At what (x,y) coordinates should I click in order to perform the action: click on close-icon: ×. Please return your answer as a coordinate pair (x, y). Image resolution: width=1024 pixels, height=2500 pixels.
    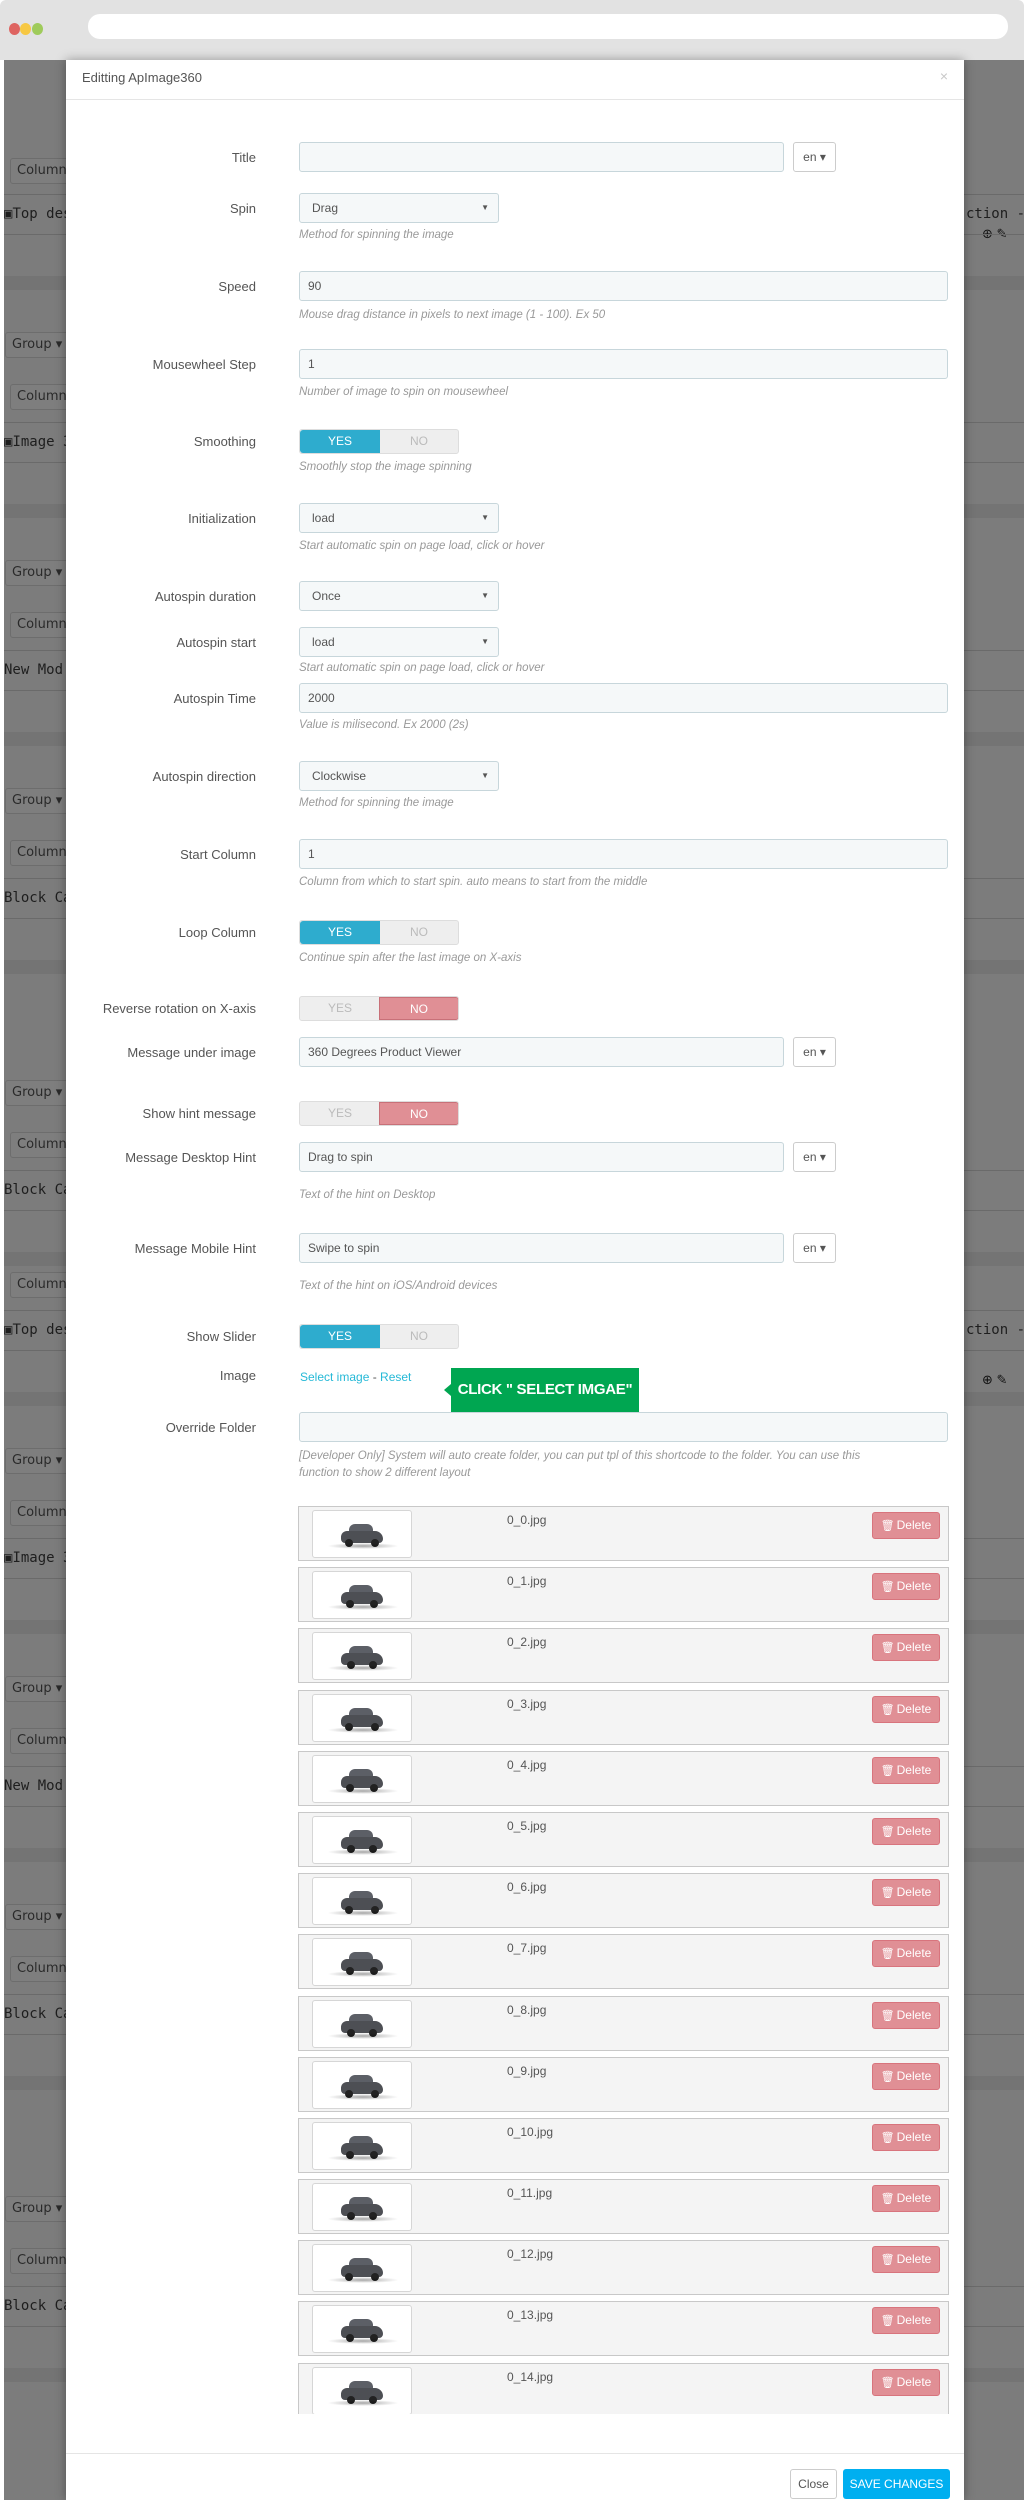
    Looking at the image, I should click on (944, 76).